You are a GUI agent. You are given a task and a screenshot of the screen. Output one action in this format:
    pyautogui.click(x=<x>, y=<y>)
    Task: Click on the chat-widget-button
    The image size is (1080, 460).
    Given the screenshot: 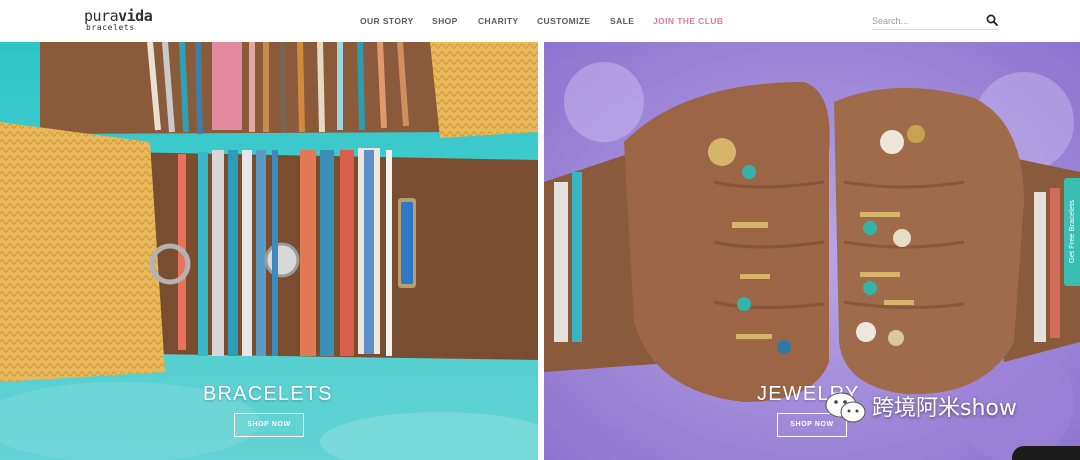 What is the action you would take?
    pyautogui.click(x=1046, y=453)
    